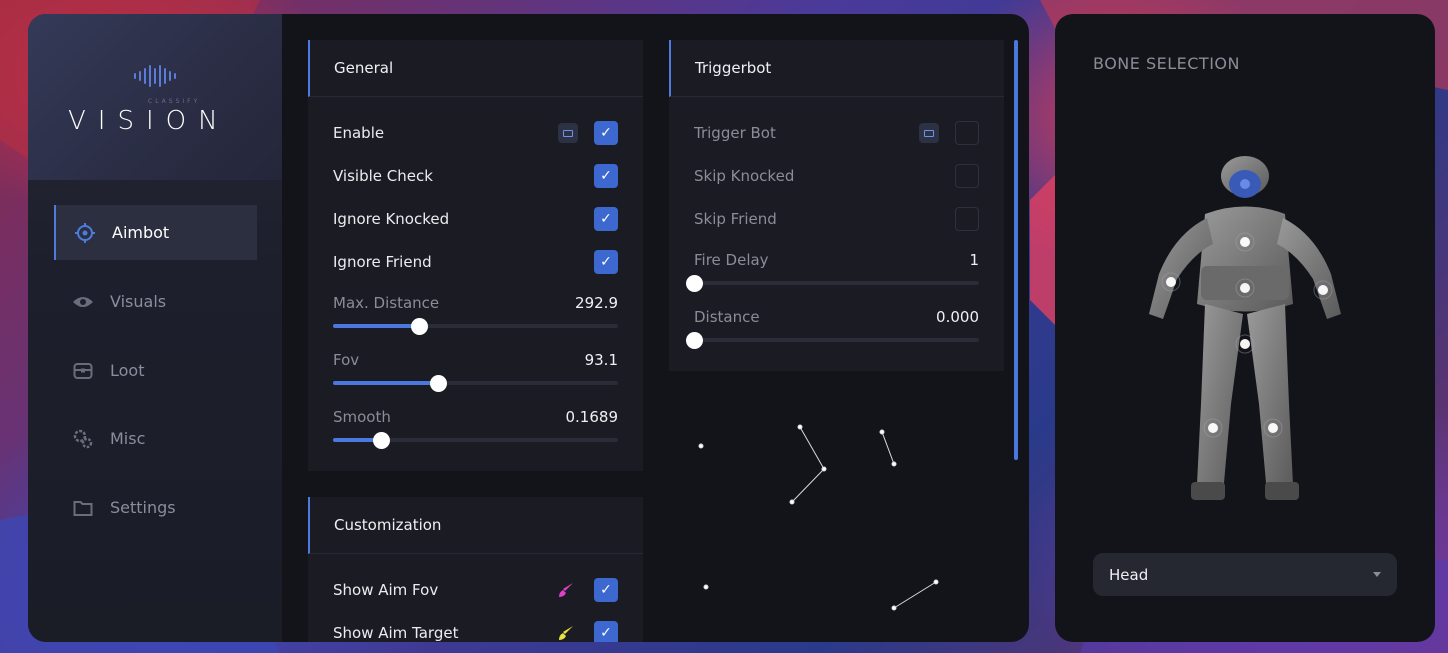 This screenshot has width=1448, height=653. What do you see at coordinates (475, 374) in the screenshot?
I see `fov-slider: Fov 93.1` at bounding box center [475, 374].